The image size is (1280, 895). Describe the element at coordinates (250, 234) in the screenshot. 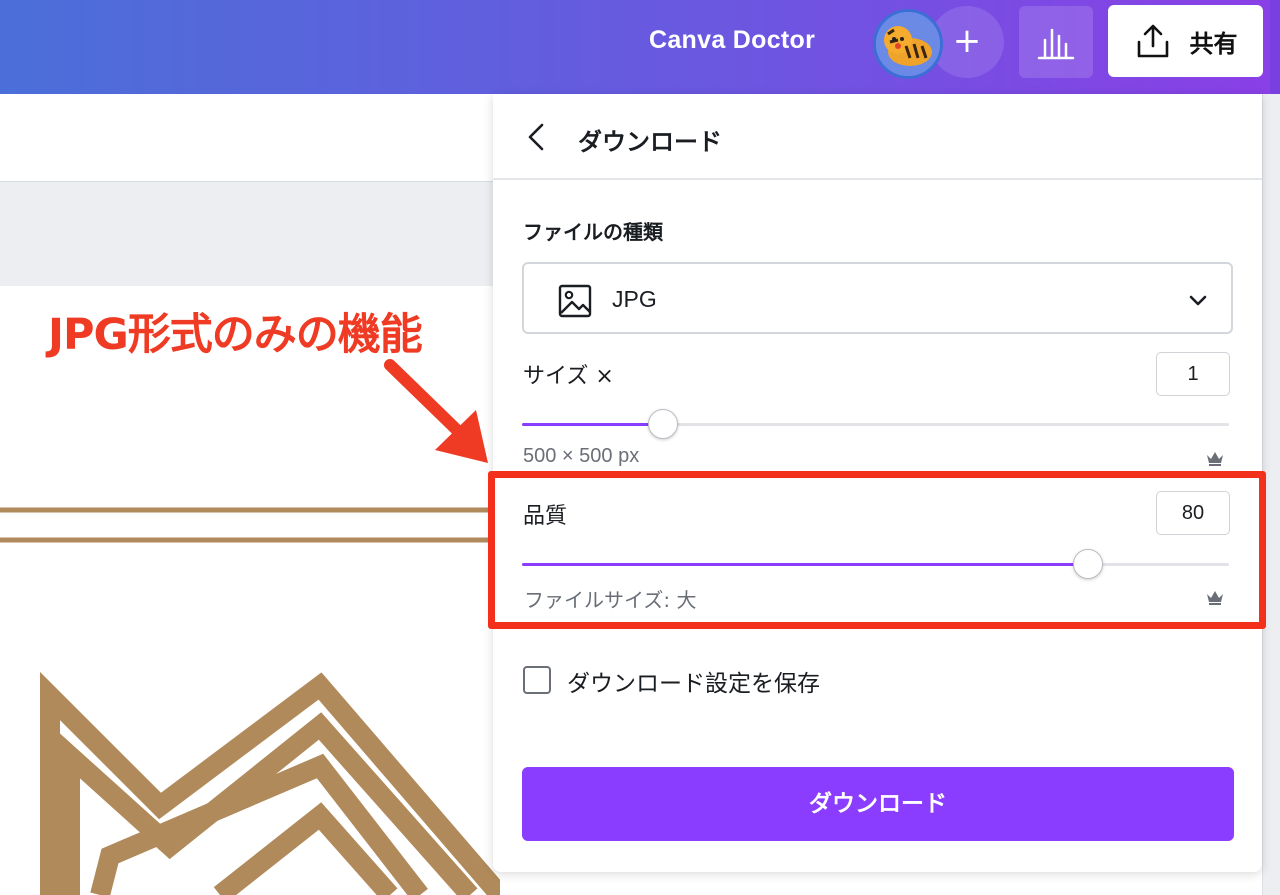

I see `canvas-background` at that location.